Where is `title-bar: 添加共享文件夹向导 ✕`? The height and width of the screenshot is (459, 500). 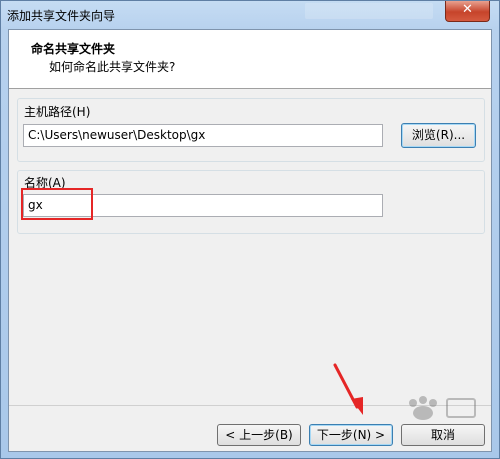 title-bar: 添加共享文件夹向导 ✕ is located at coordinates (250, 15).